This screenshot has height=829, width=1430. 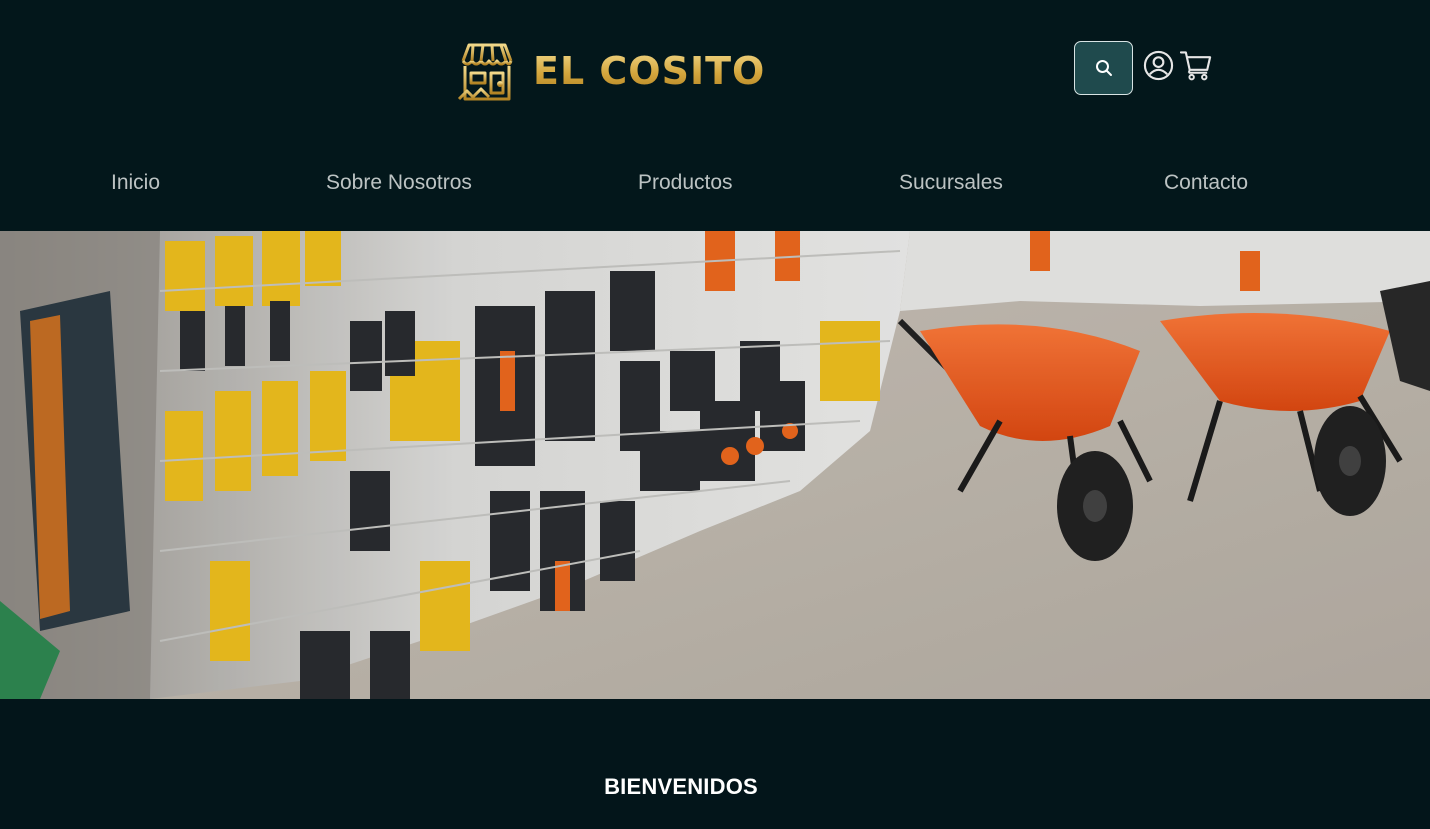 What do you see at coordinates (951, 183) in the screenshot?
I see `nav-item-sucursales: Sucursales` at bounding box center [951, 183].